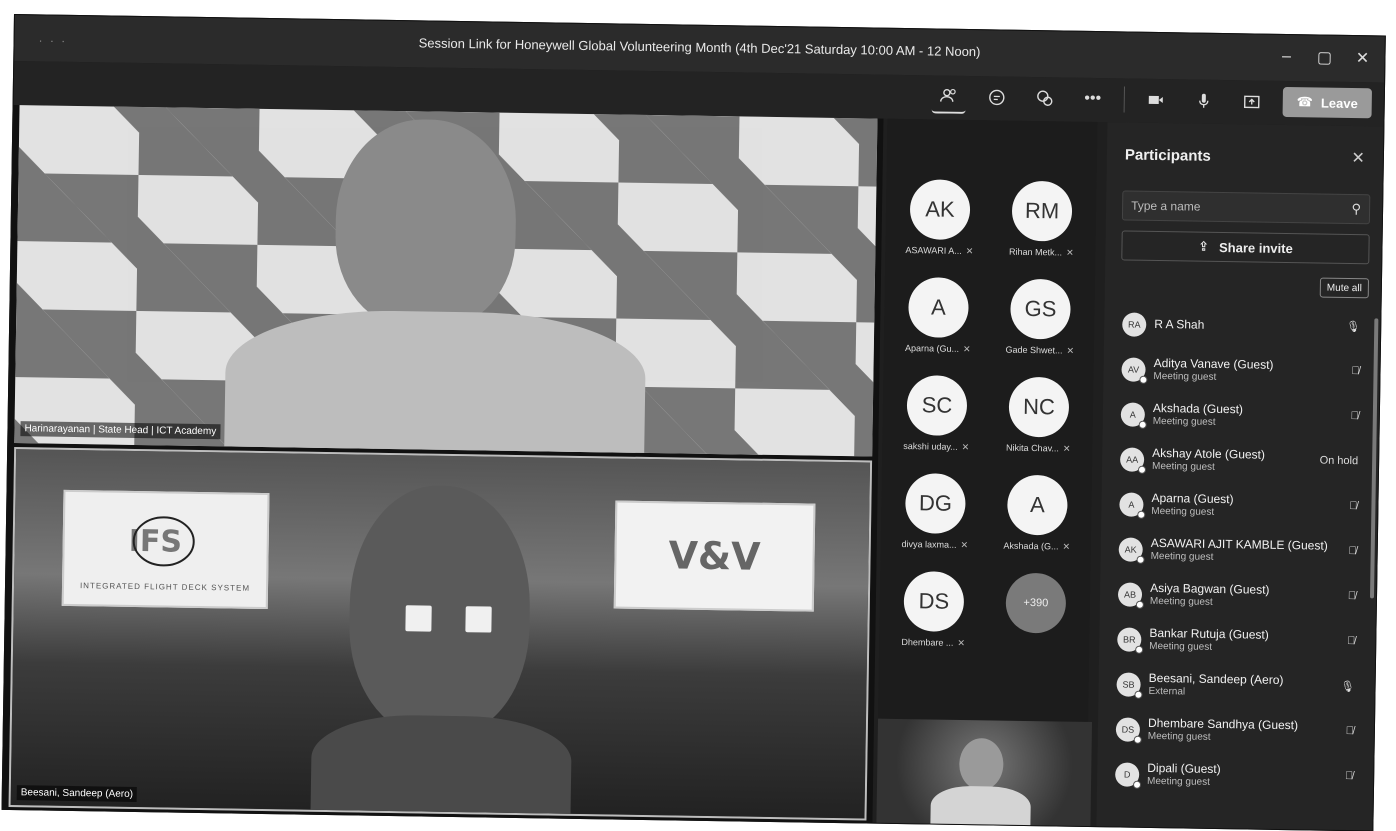 This screenshot has height=831, width=1396. I want to click on avatar: D, so click(1127, 774).